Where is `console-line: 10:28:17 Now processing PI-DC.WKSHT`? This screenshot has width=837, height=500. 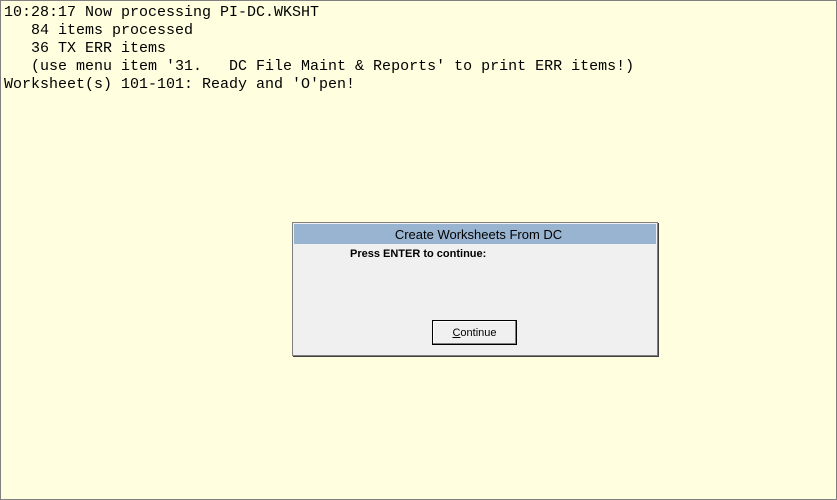 console-line: 10:28:17 Now processing PI-DC.WKSHT is located at coordinates (162, 12).